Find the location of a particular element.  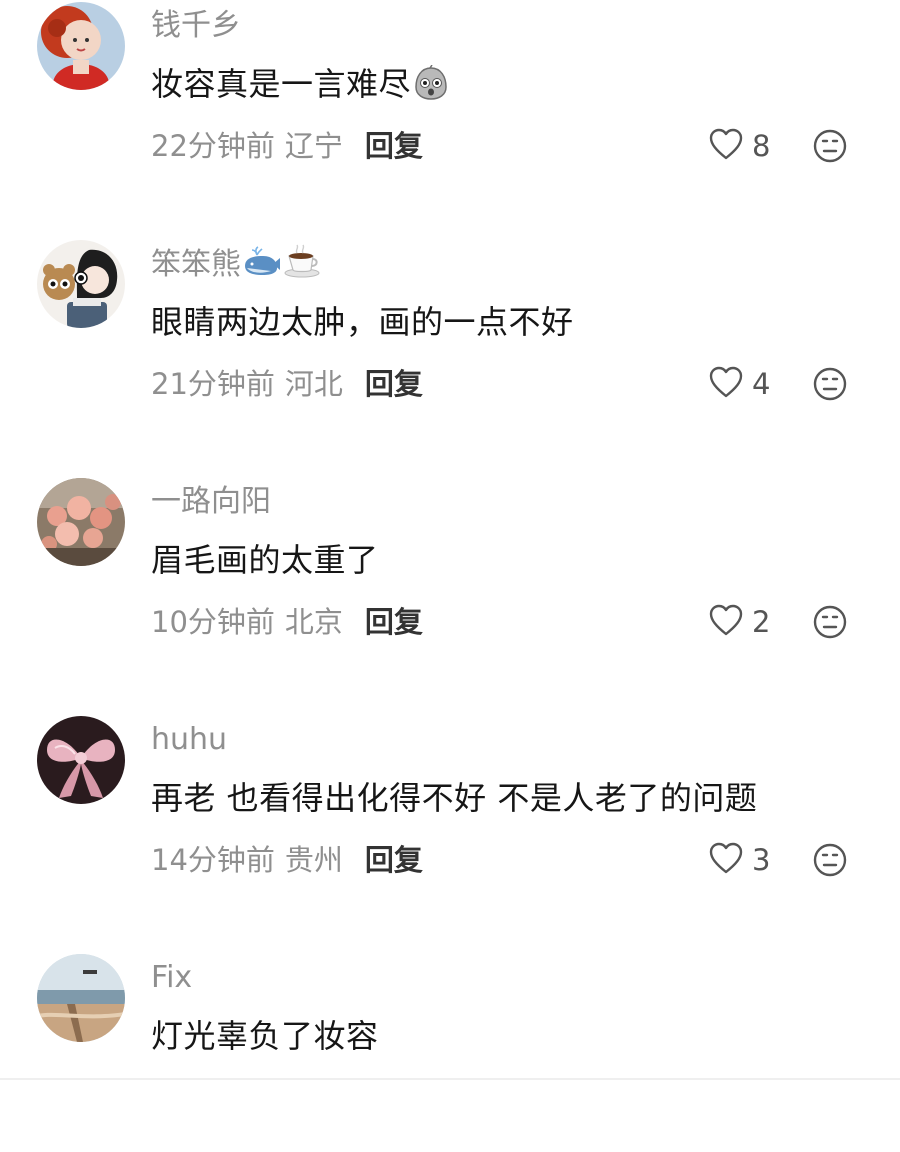

like-button: 3 is located at coordinates (739, 860).